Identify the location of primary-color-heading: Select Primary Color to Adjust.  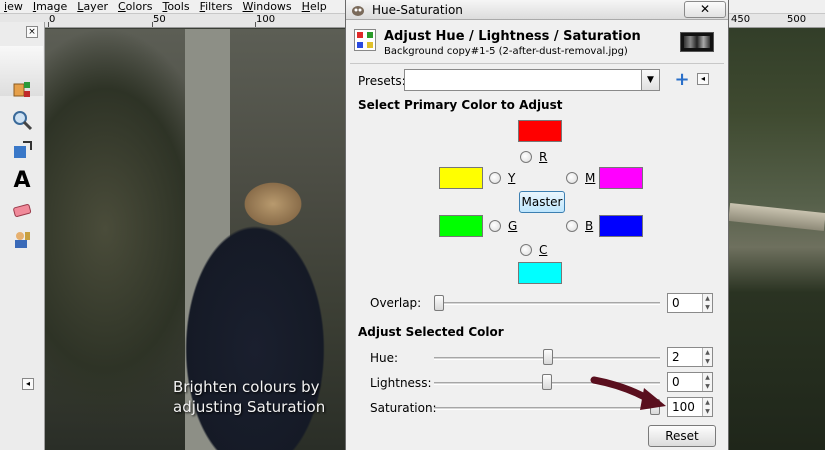
(460, 105).